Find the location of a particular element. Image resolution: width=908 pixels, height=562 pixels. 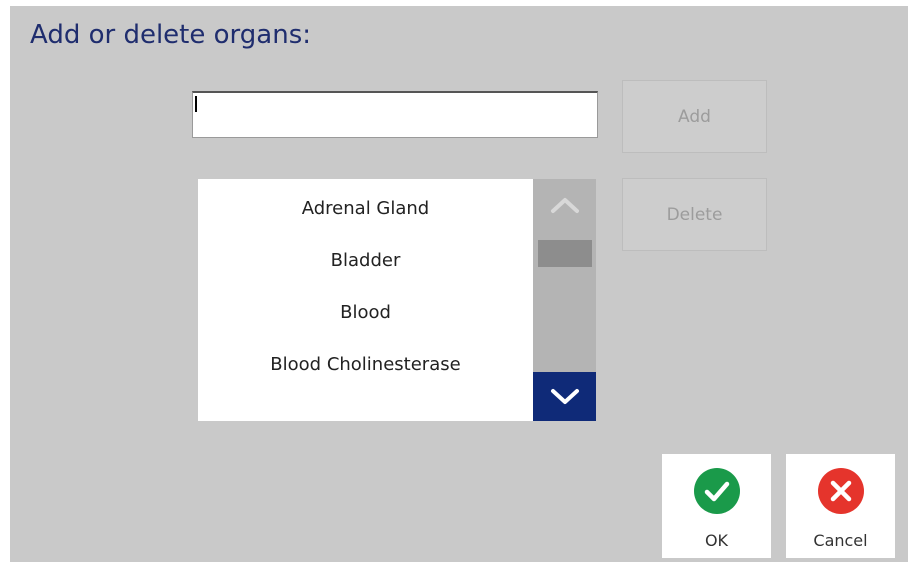

chevron-up-icon is located at coordinates (564, 205).